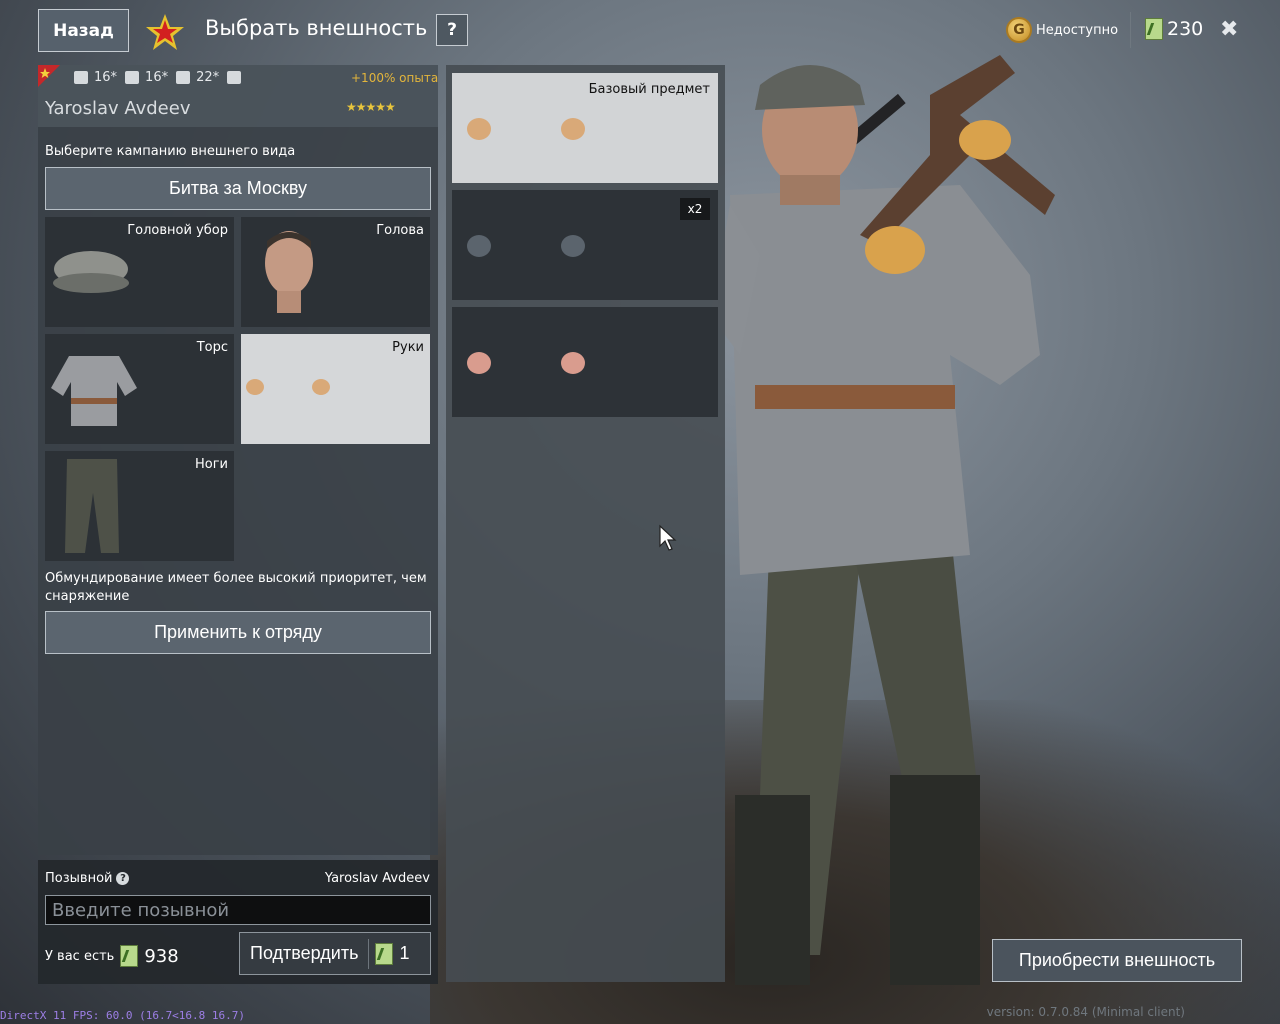 The width and height of the screenshot is (1280, 1024). I want to click on health-stat-icon, so click(183, 77).